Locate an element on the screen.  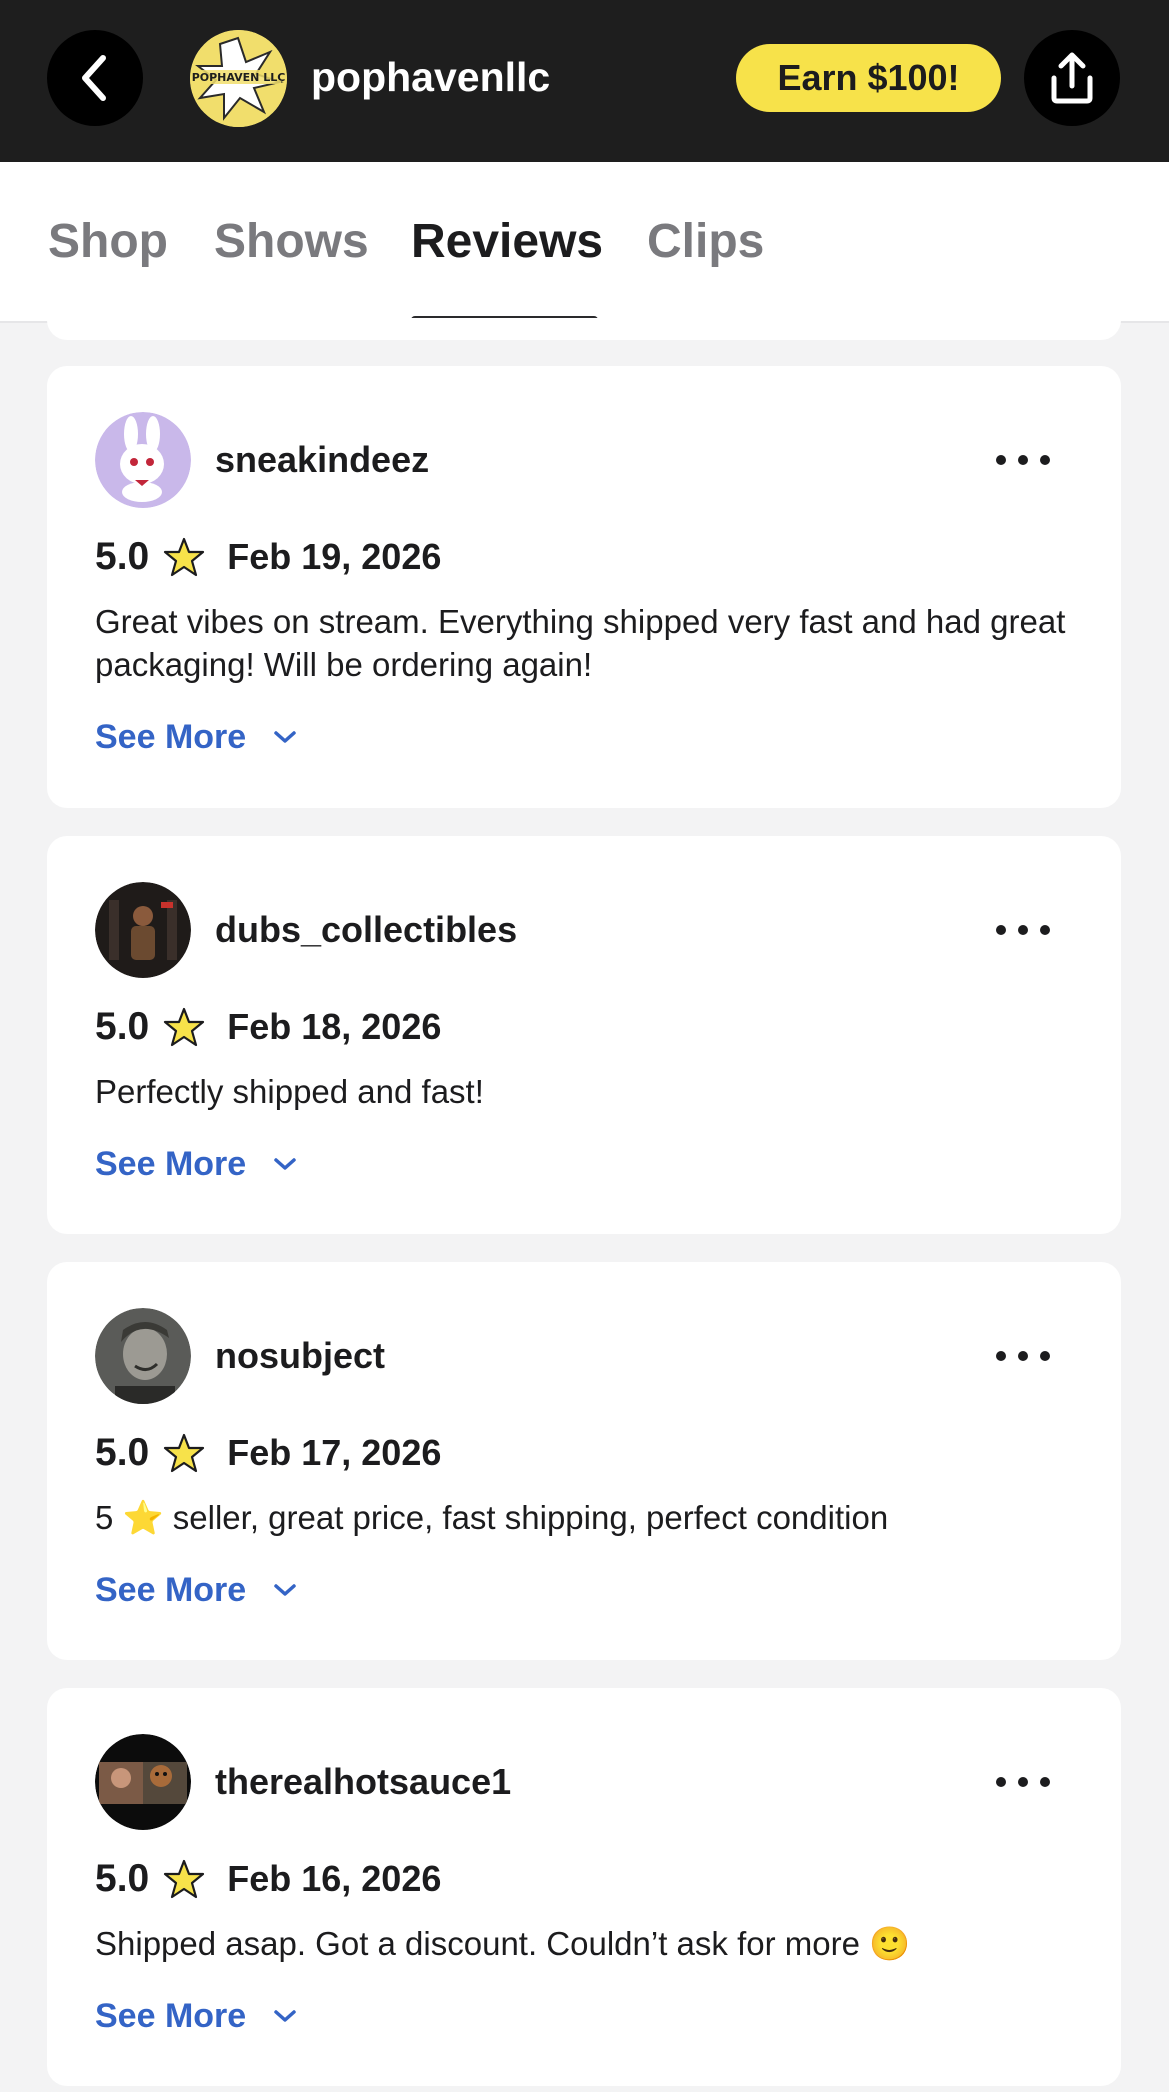
rating-row: 5.0 Feb 18, 2026 is located at coordinates (268, 1027).